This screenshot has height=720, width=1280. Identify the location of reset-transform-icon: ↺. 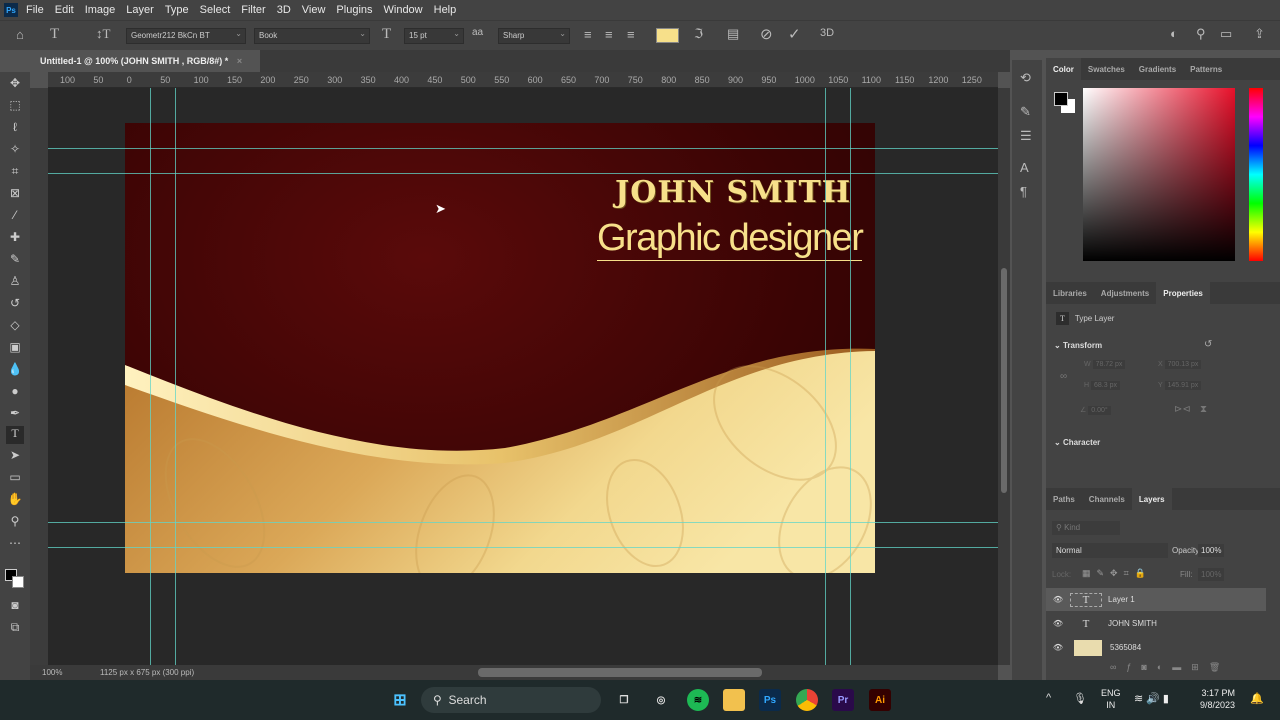
(1208, 344).